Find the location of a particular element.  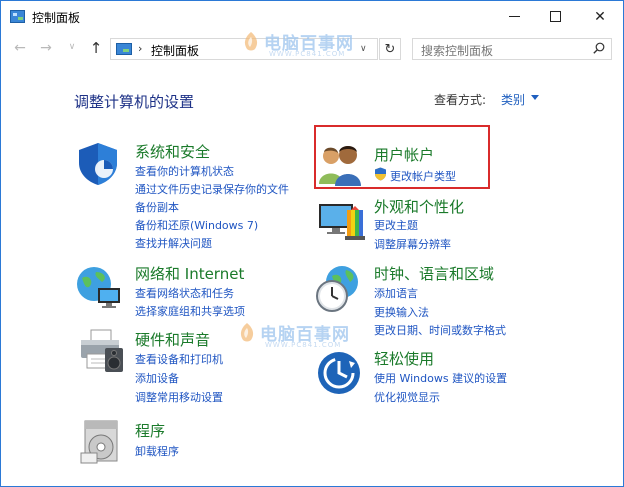

close-button: ✕ is located at coordinates (600, 16).